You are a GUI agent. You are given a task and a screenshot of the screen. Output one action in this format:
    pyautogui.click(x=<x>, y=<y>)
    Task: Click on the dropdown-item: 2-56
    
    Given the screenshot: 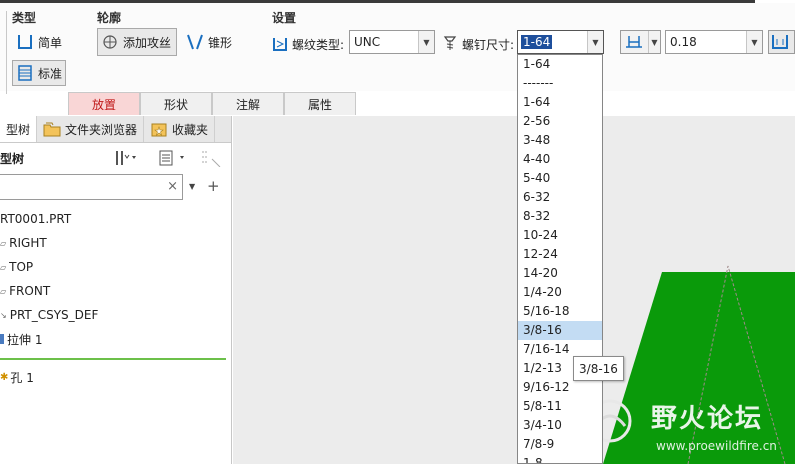 What is the action you would take?
    pyautogui.click(x=560, y=121)
    